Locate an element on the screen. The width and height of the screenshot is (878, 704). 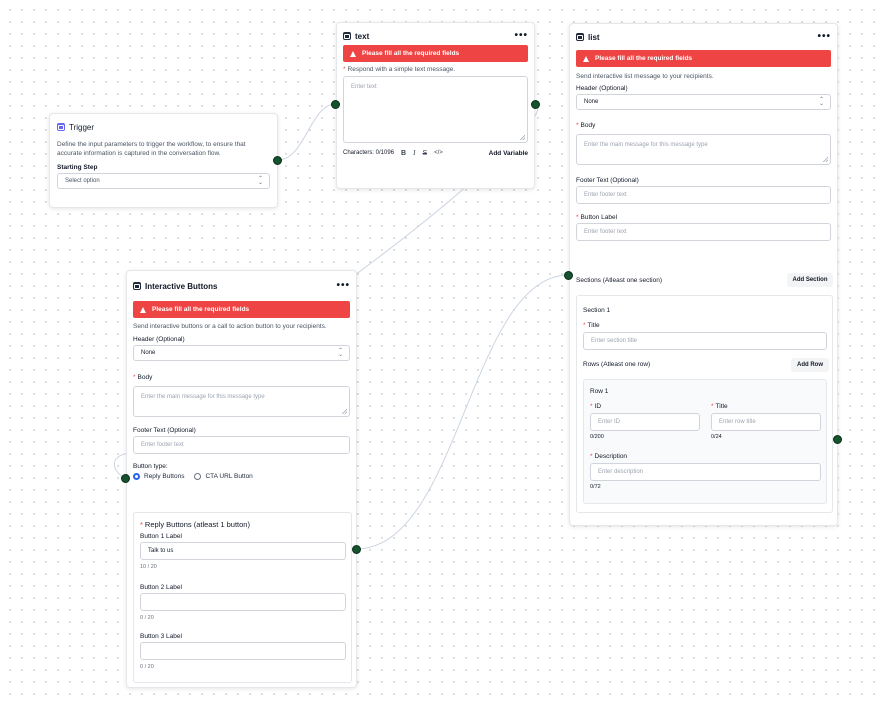
section-title-placeholder: Enter section title is located at coordinates (614, 341).